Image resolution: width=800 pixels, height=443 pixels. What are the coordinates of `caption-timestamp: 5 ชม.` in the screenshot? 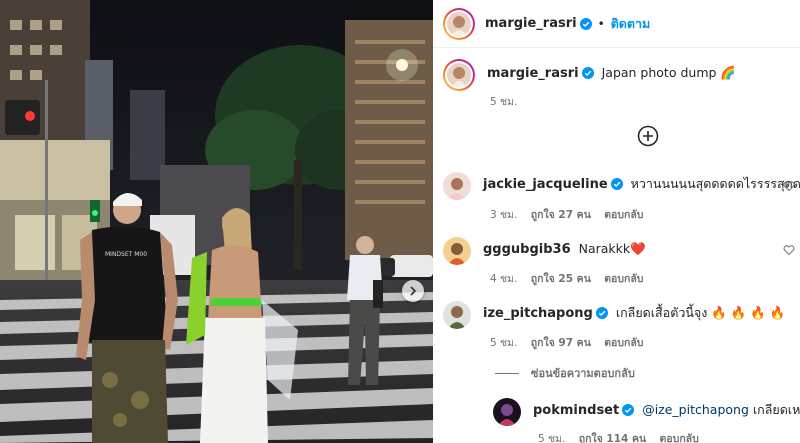 It's located at (504, 102).